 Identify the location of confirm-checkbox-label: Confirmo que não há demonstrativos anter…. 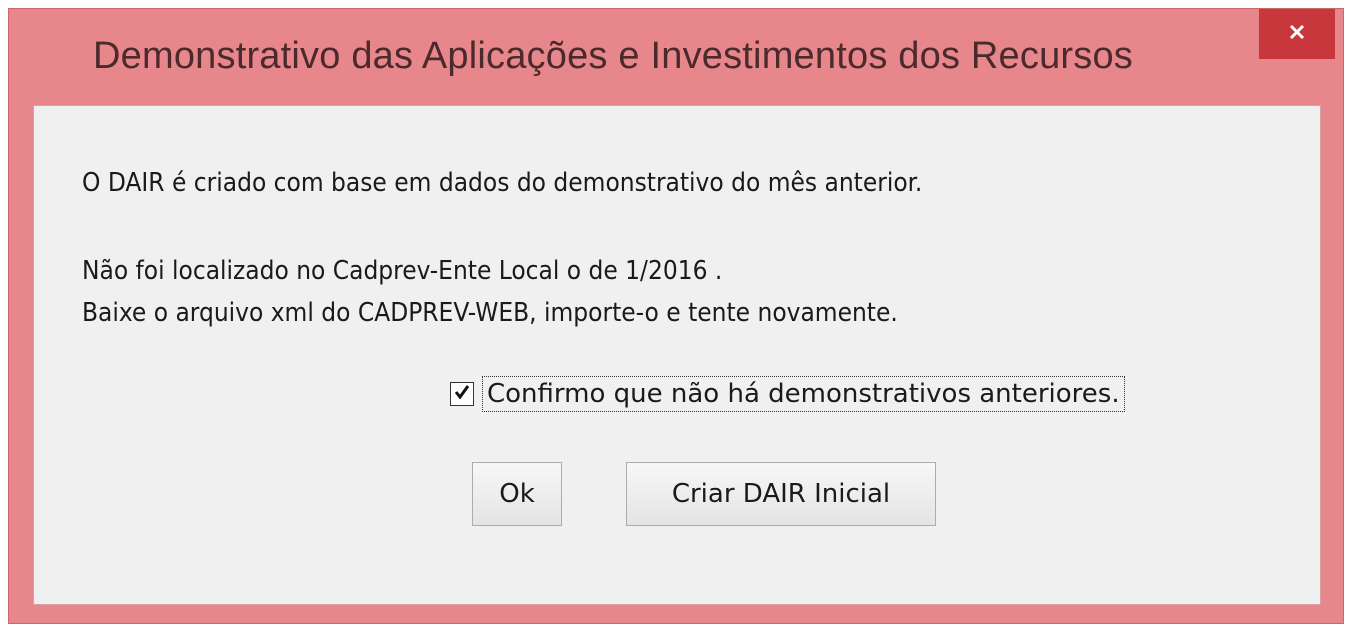
(803, 394).